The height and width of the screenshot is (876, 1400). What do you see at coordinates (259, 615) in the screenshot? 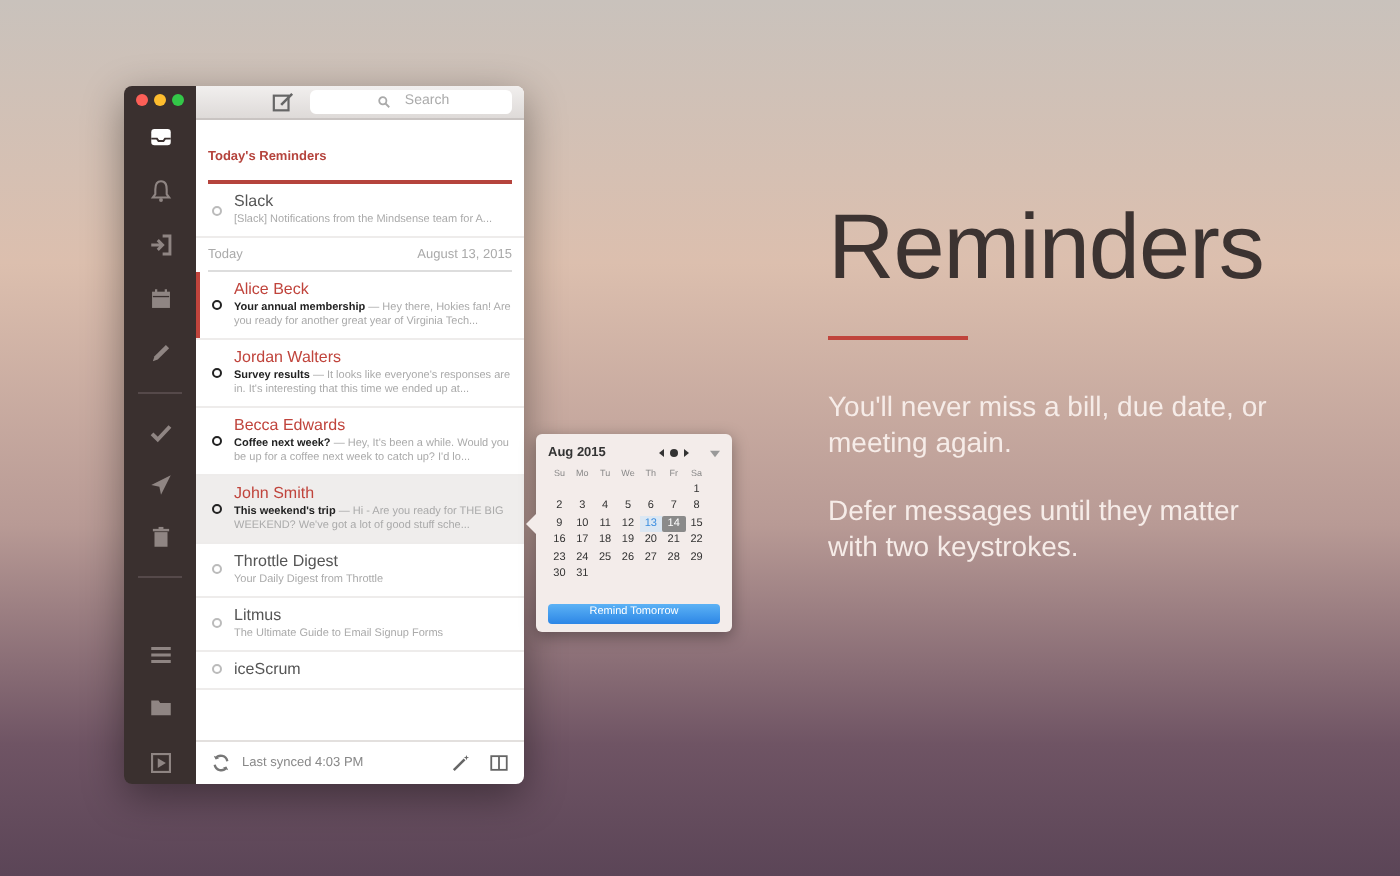
I see `sender-name: Litmus` at bounding box center [259, 615].